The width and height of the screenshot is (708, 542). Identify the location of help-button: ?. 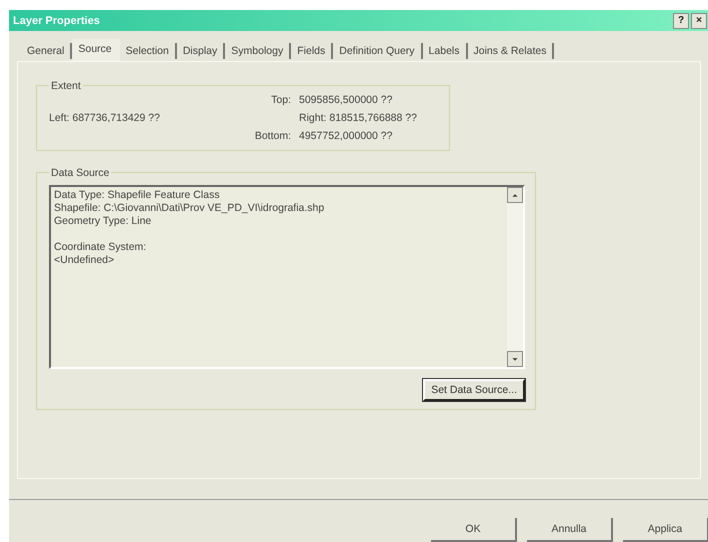
(681, 20).